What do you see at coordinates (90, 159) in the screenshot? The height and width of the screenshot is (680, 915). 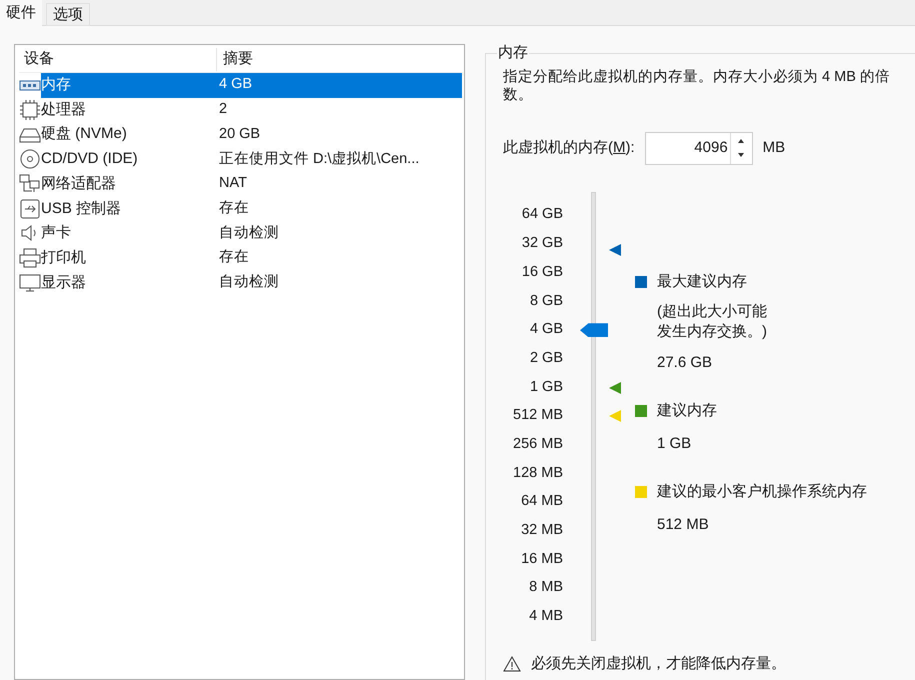 I see `device-name: CD/DVD (IDE)` at bounding box center [90, 159].